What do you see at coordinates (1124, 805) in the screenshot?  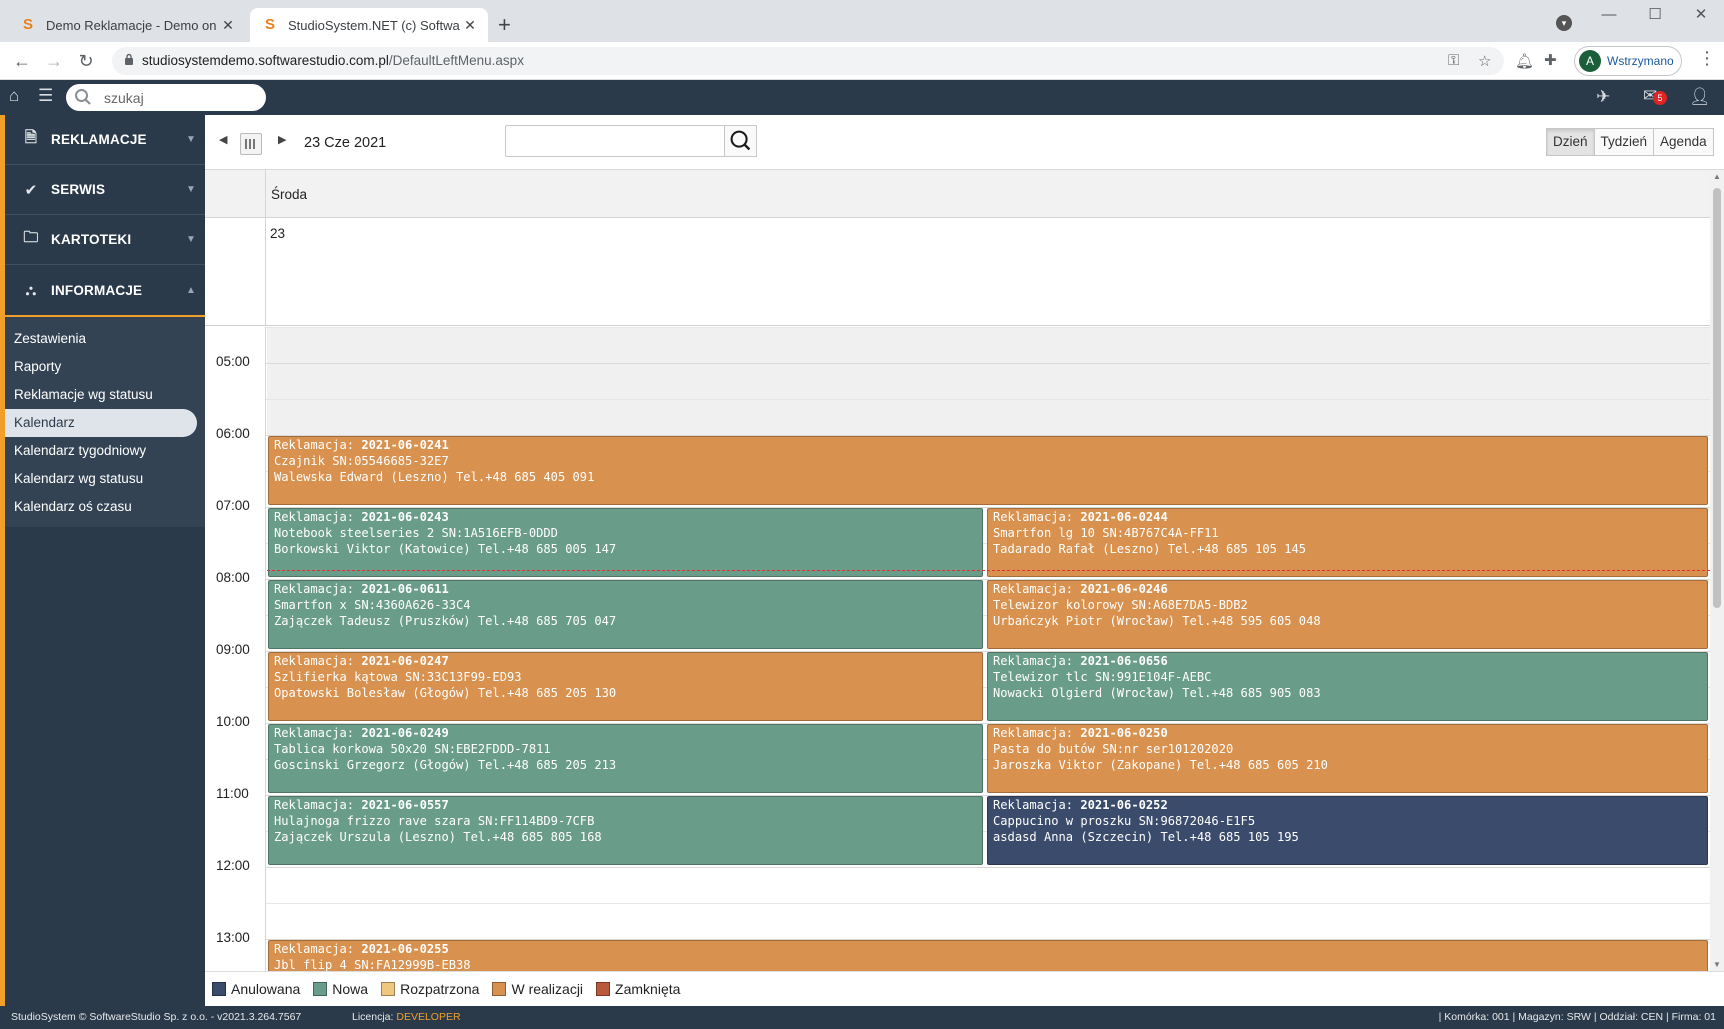 I see `event-number: 2021-06-0252` at bounding box center [1124, 805].